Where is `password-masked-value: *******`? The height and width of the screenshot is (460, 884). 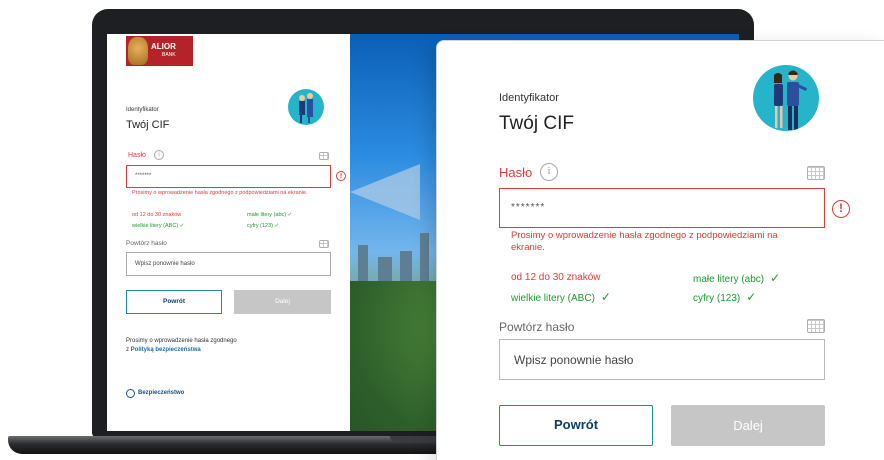
password-masked-value: ******* is located at coordinates (528, 207).